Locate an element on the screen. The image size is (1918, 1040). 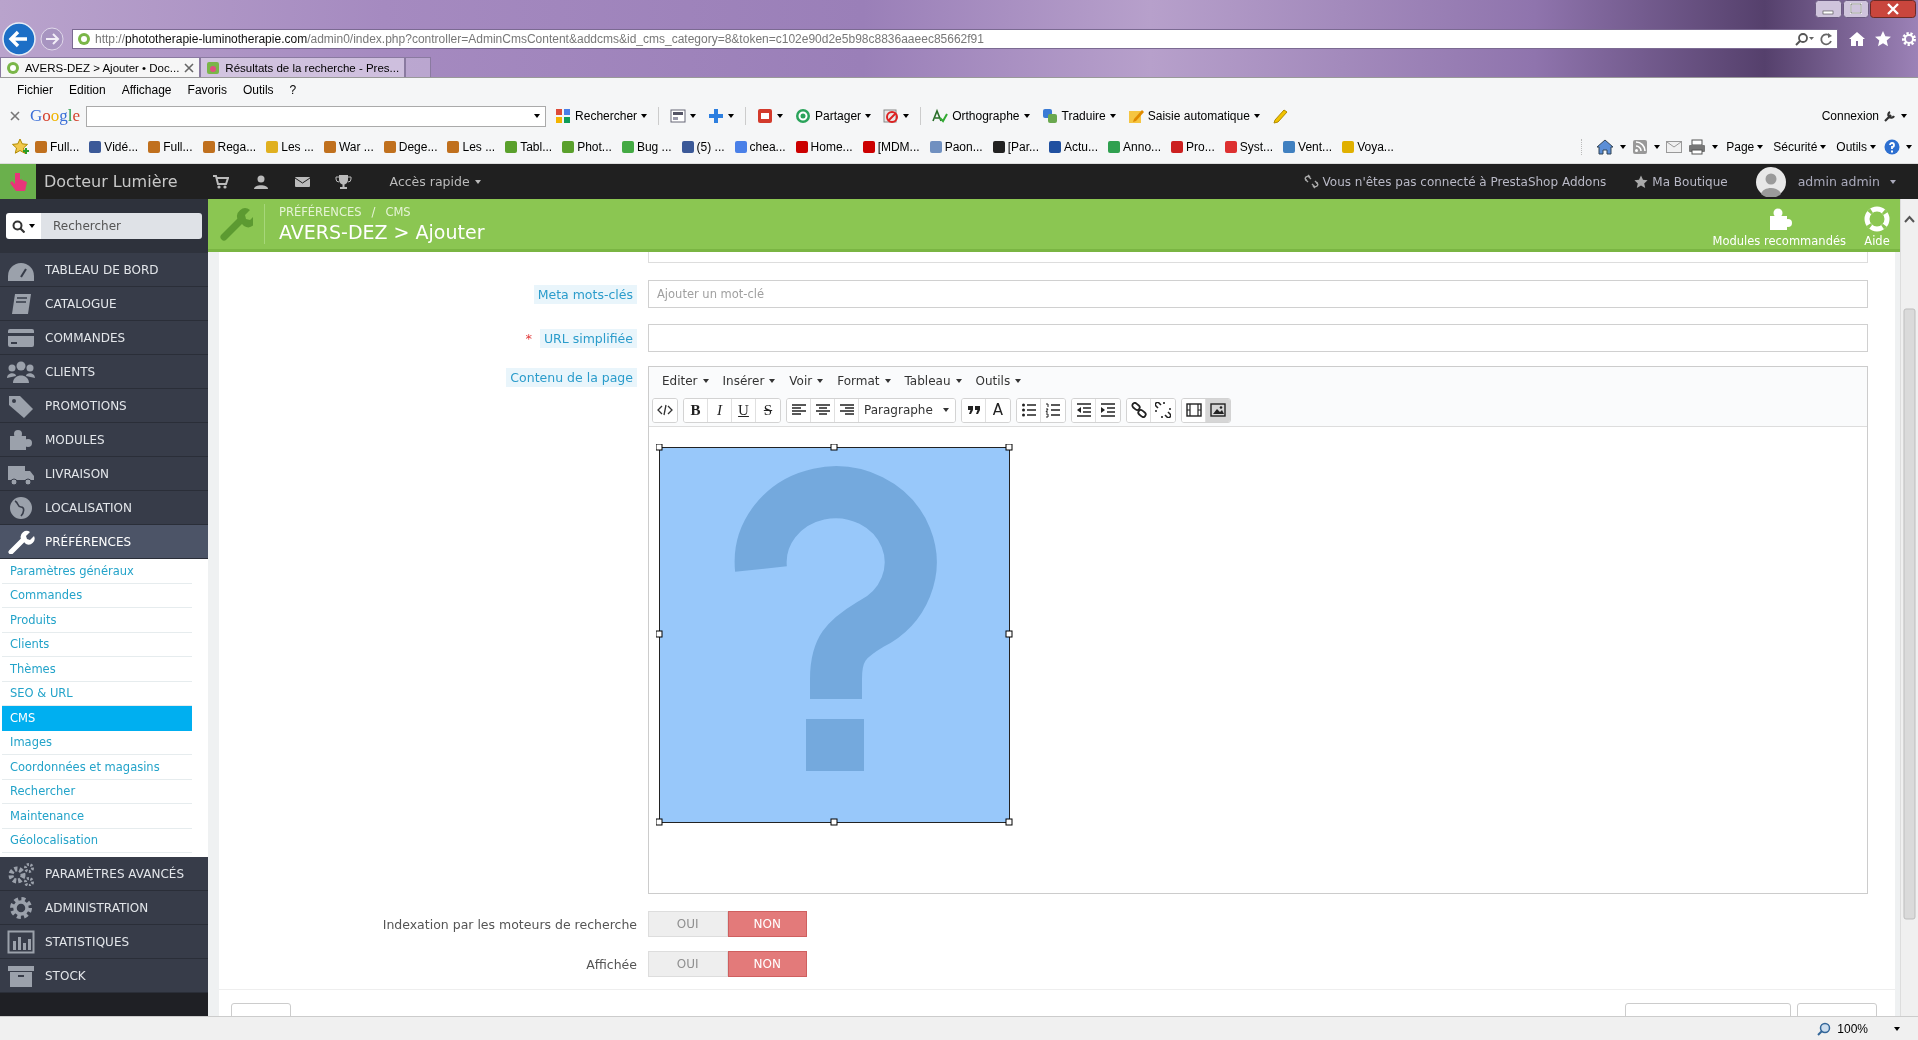
editor-menu: Voir is located at coordinates (806, 380).